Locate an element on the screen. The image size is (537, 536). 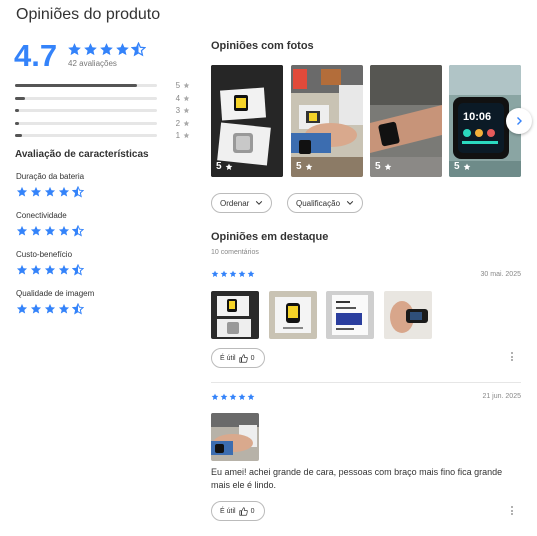
comment-count: 10 comentários is located at coordinates (235, 252).